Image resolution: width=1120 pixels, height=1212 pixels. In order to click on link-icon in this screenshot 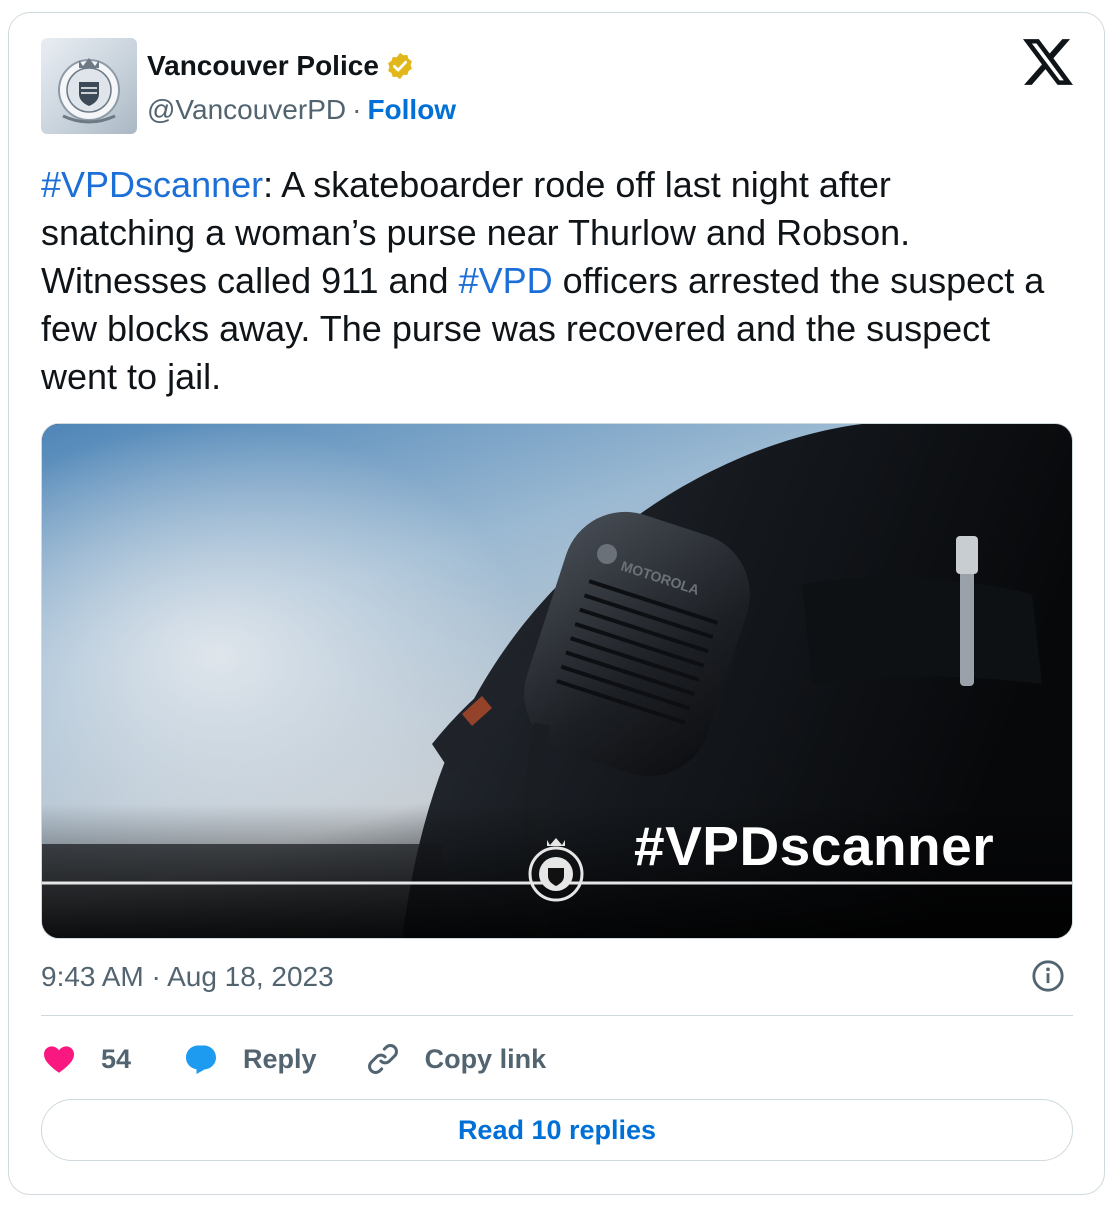, I will do `click(382, 1059)`.